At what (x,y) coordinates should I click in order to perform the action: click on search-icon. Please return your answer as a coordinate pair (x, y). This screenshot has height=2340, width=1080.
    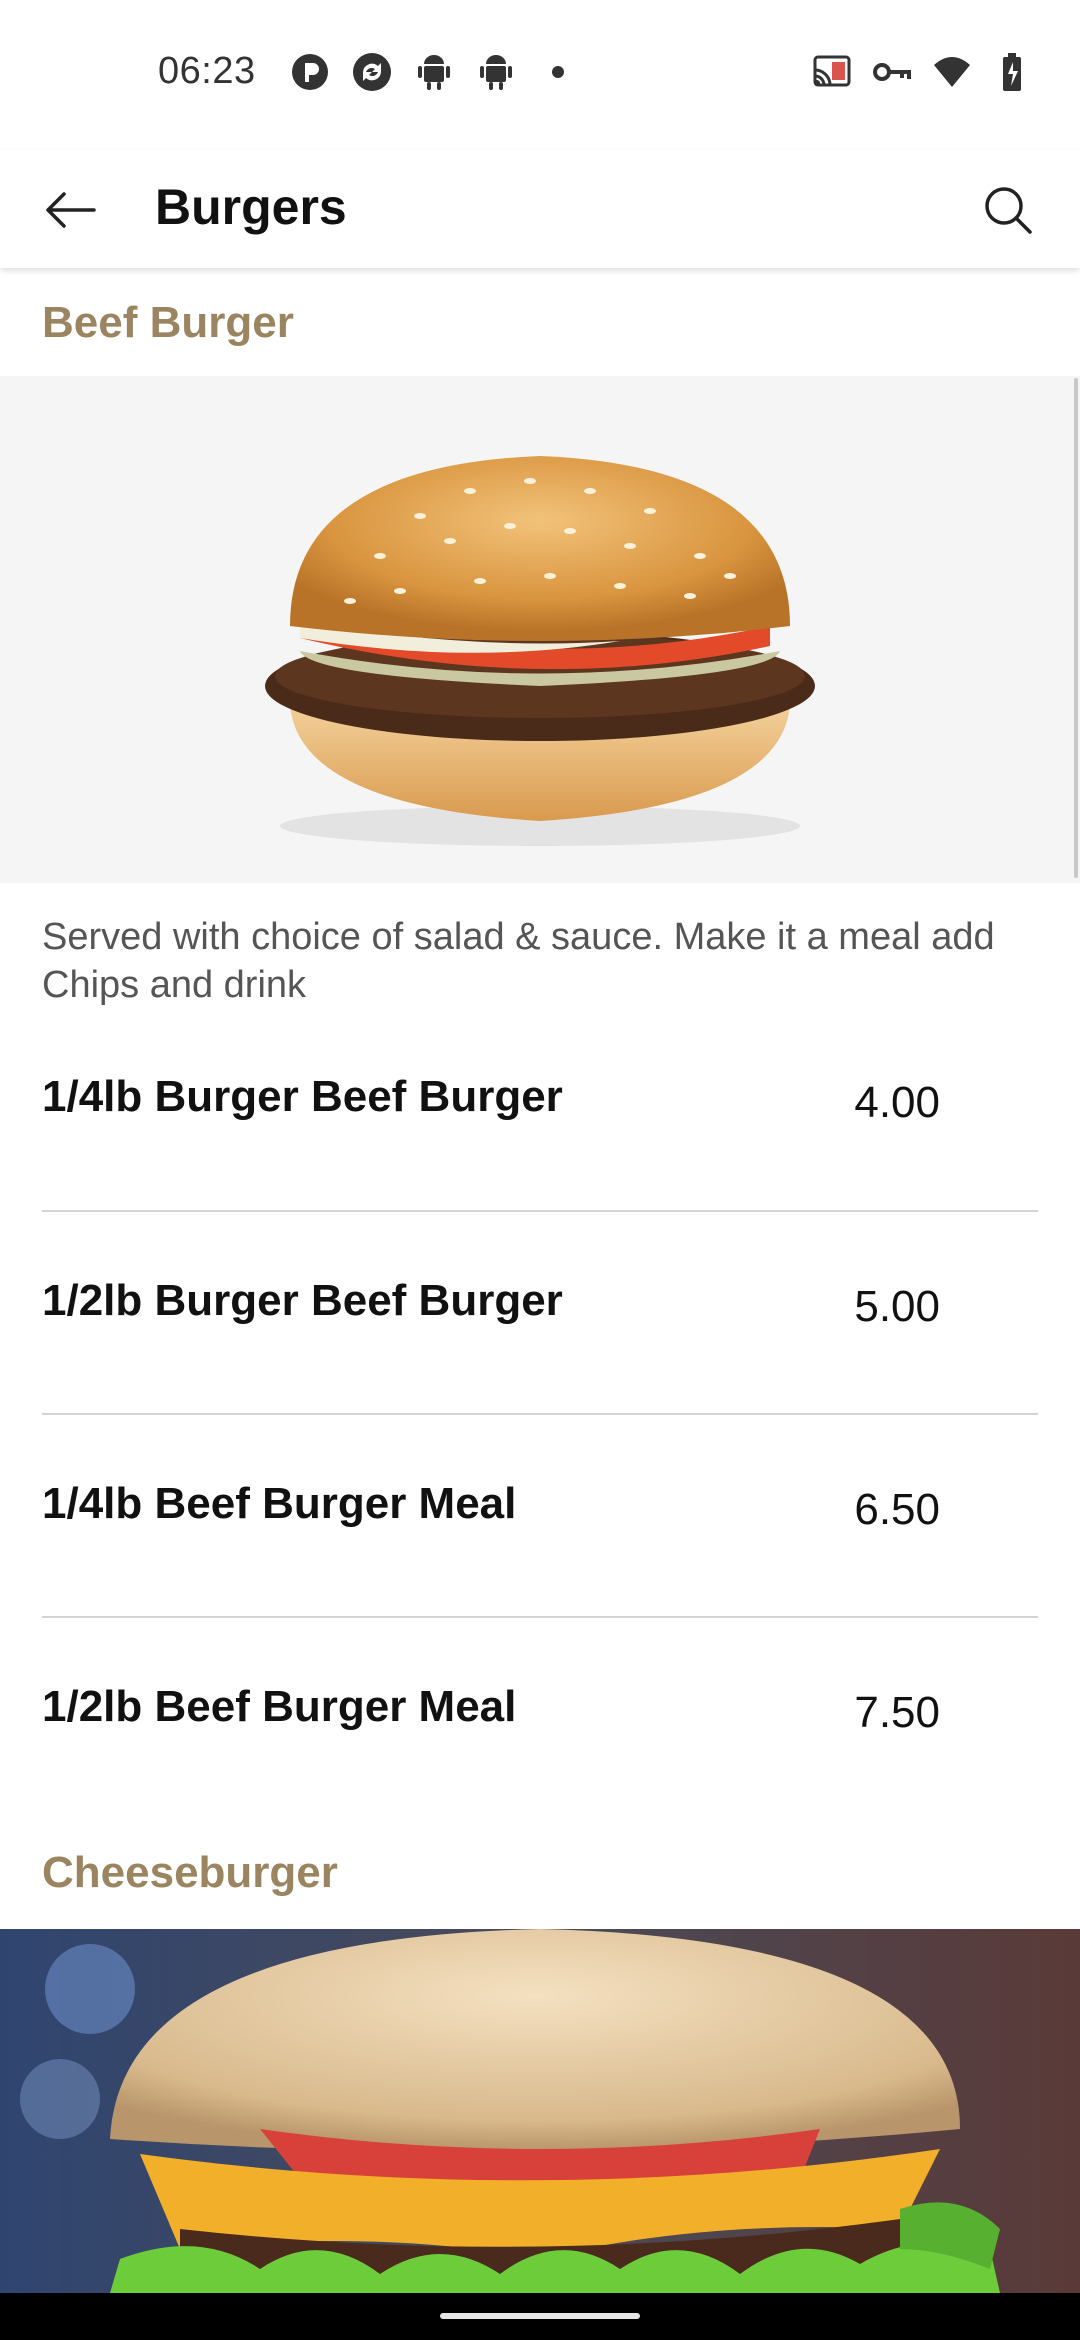
    Looking at the image, I should click on (1008, 210).